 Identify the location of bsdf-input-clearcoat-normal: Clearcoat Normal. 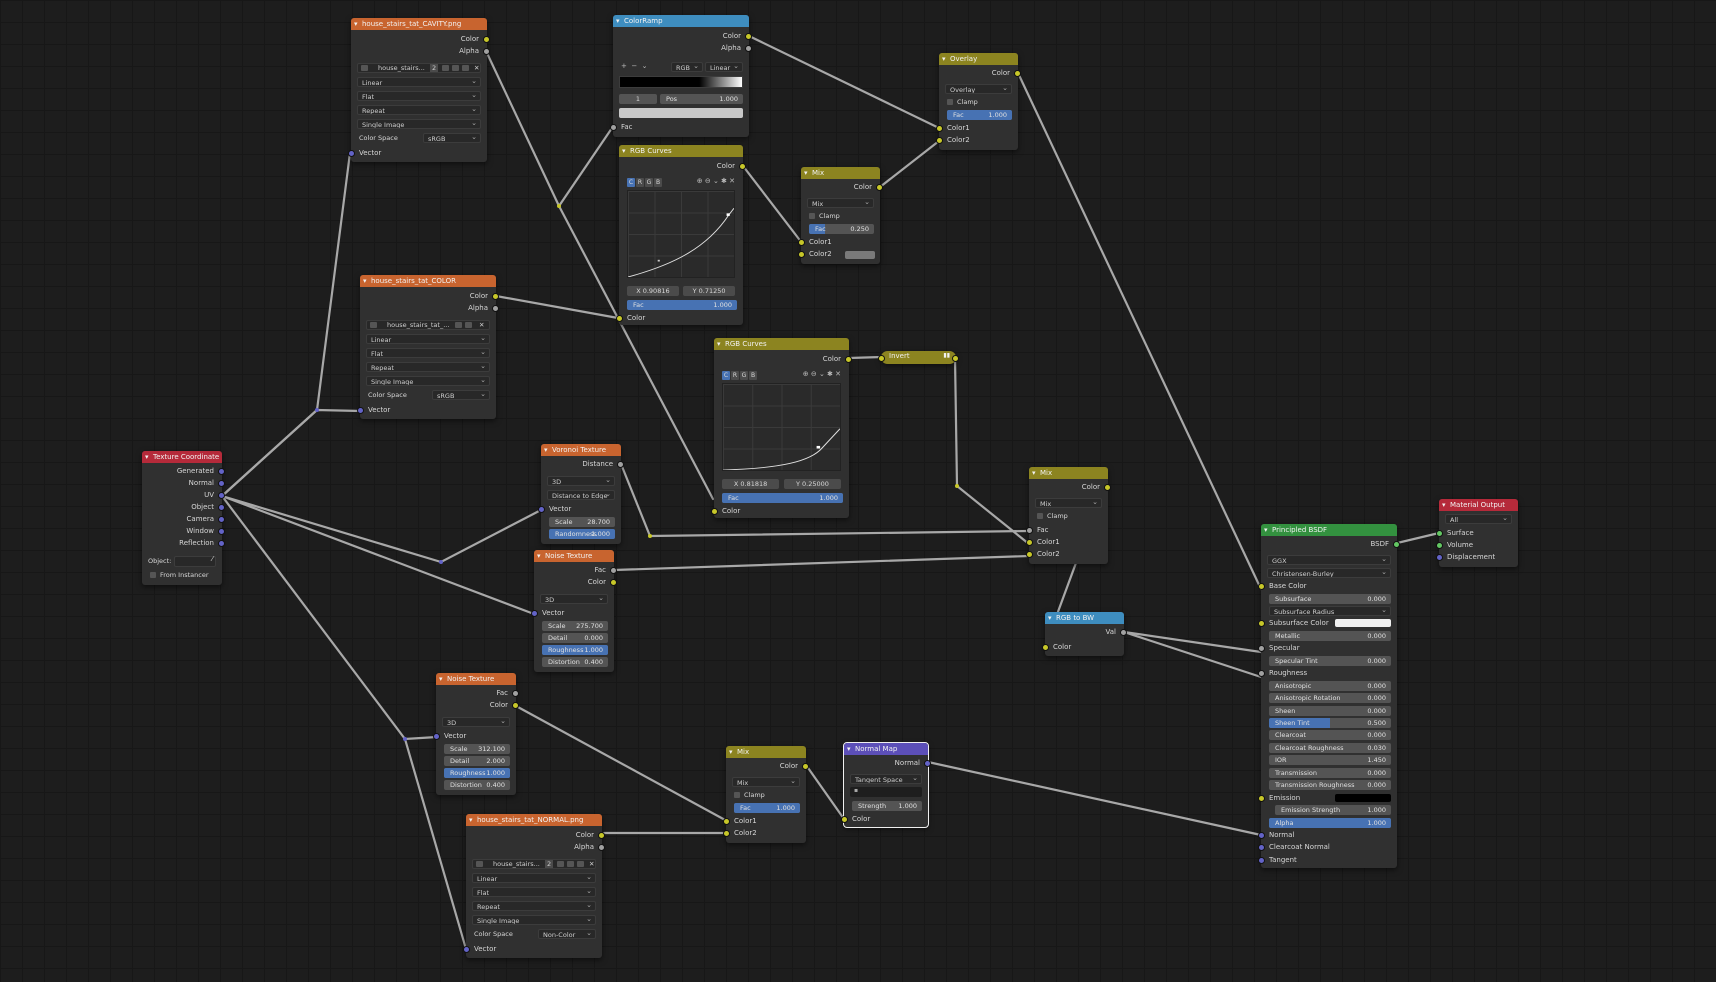
(1294, 847).